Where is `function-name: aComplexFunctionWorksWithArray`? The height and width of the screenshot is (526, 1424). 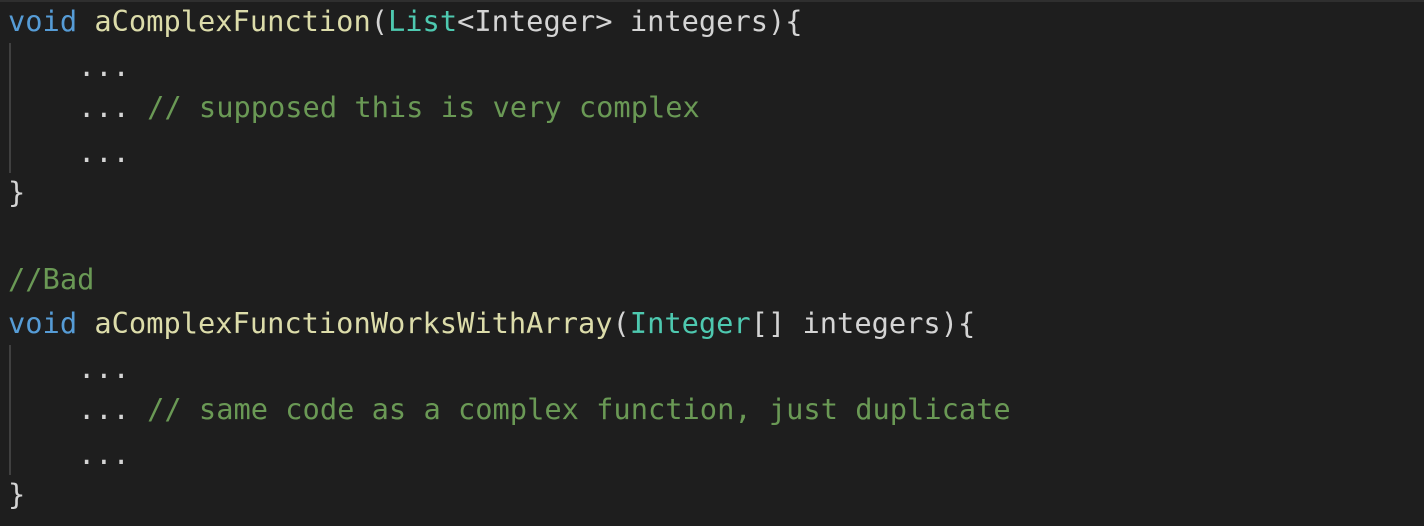
function-name: aComplexFunctionWorksWithArray is located at coordinates (353, 323).